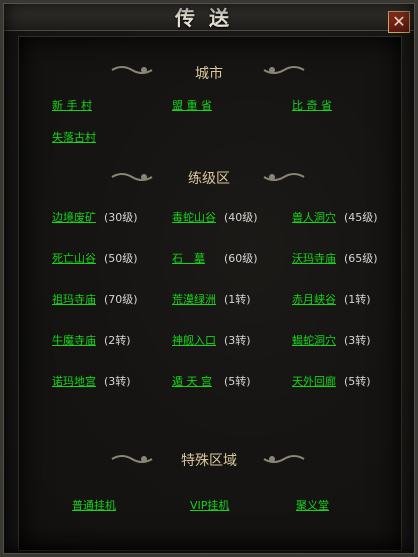 This screenshot has height=557, width=418. I want to click on level-requirement: (45级), so click(361, 217).